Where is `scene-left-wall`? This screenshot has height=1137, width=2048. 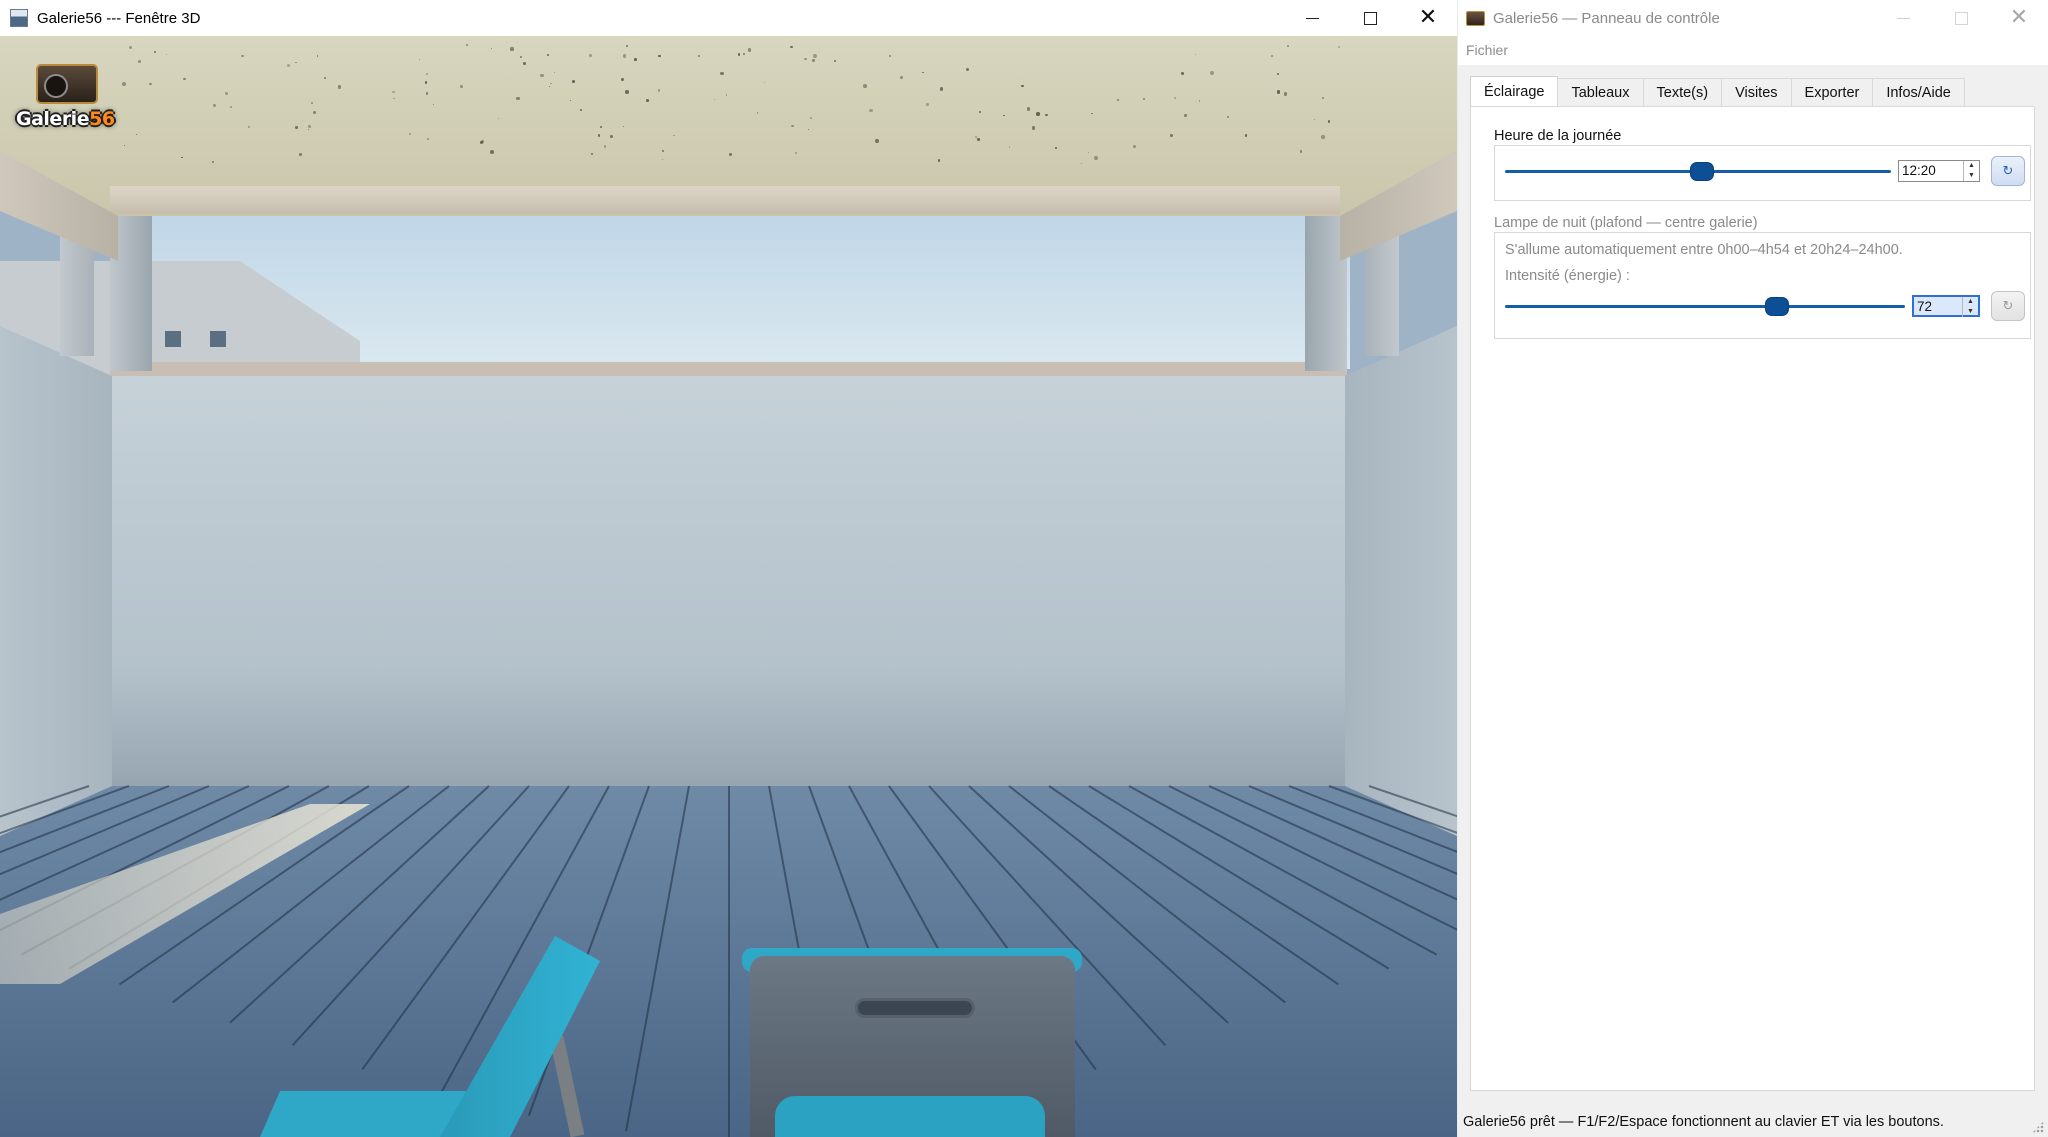 scene-left-wall is located at coordinates (56, 581).